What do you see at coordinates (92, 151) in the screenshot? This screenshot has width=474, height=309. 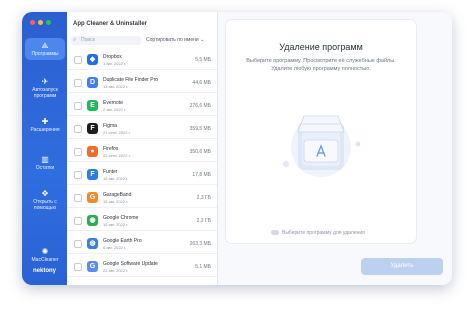 I see `app-icon: ●` at bounding box center [92, 151].